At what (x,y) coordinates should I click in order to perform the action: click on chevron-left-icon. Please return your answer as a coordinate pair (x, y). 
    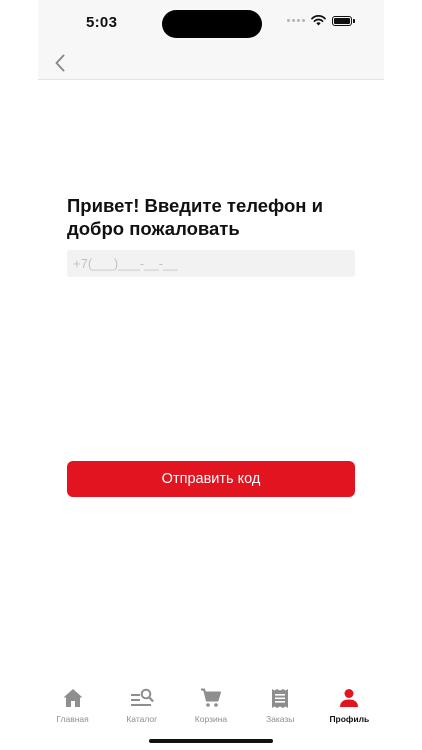
    Looking at the image, I should click on (60, 63).